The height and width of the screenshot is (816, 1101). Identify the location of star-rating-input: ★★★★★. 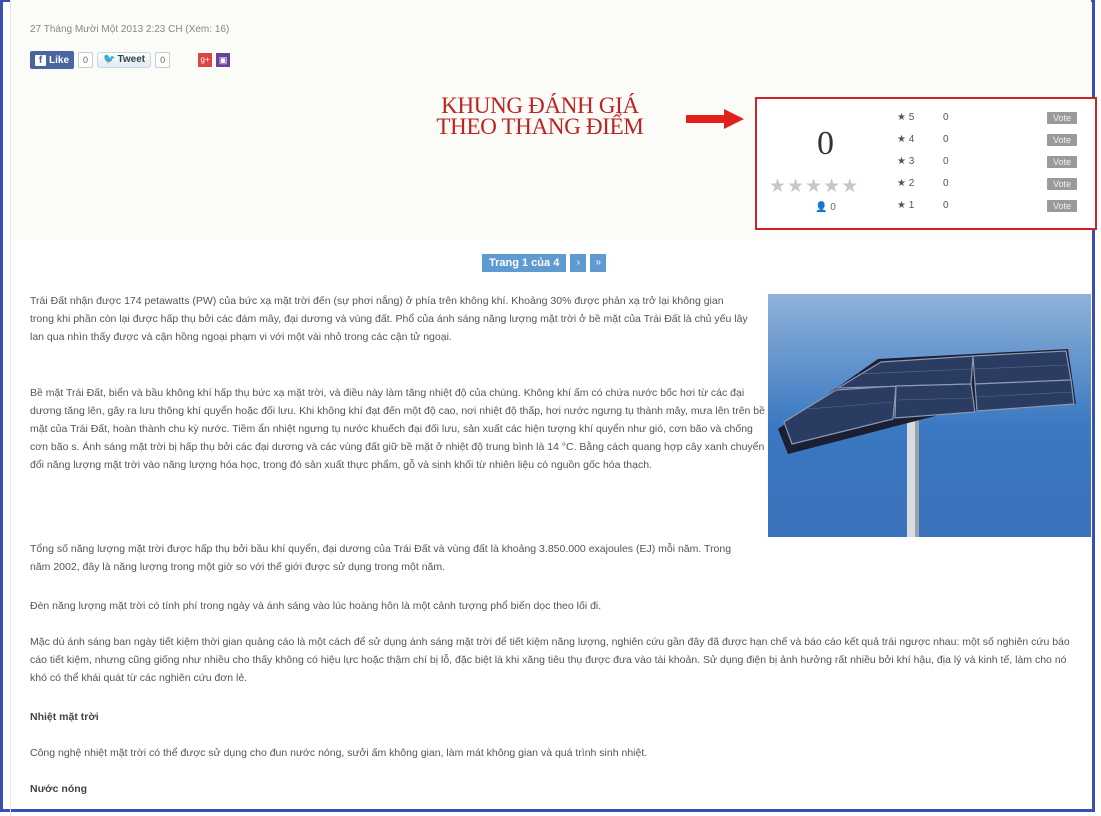
(814, 186).